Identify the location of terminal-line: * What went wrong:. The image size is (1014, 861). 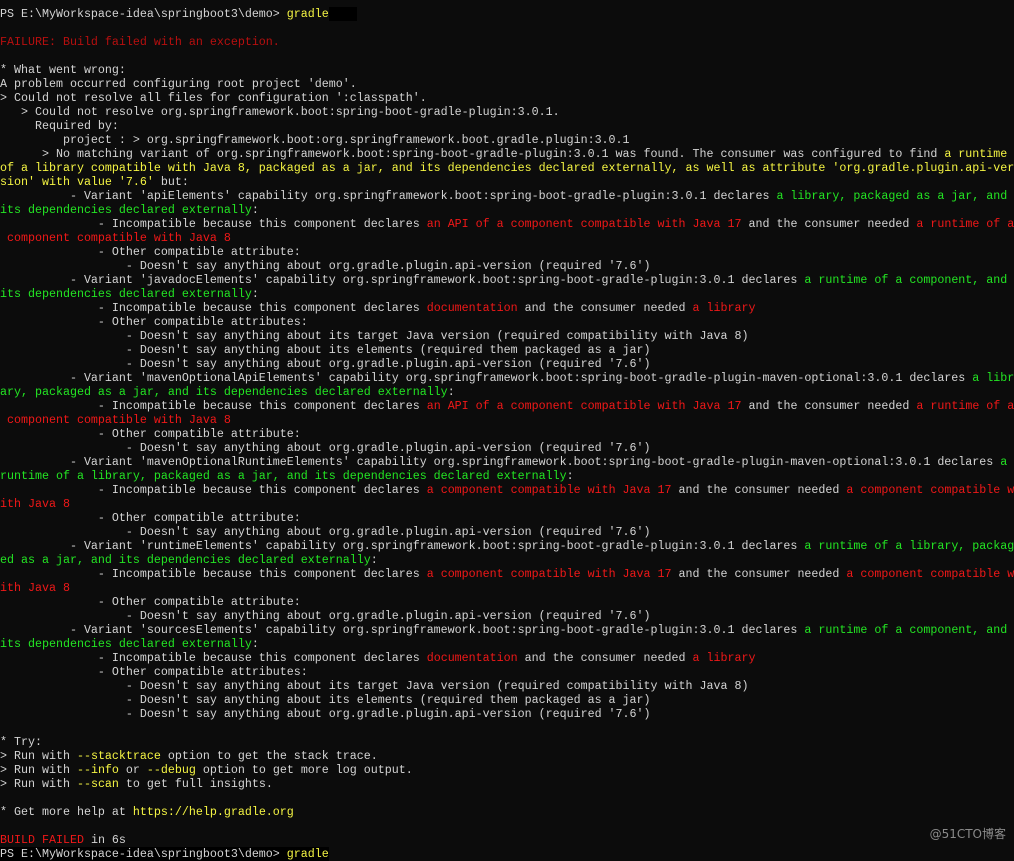
(507, 70).